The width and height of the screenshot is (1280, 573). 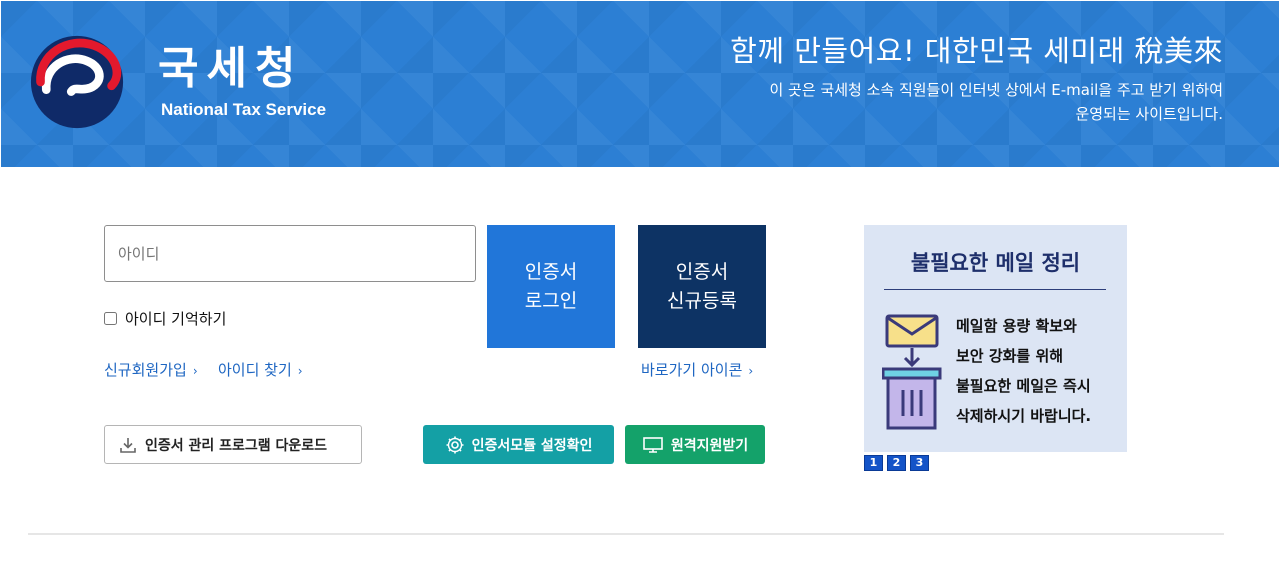 What do you see at coordinates (626, 534) in the screenshot?
I see `footer-divider` at bounding box center [626, 534].